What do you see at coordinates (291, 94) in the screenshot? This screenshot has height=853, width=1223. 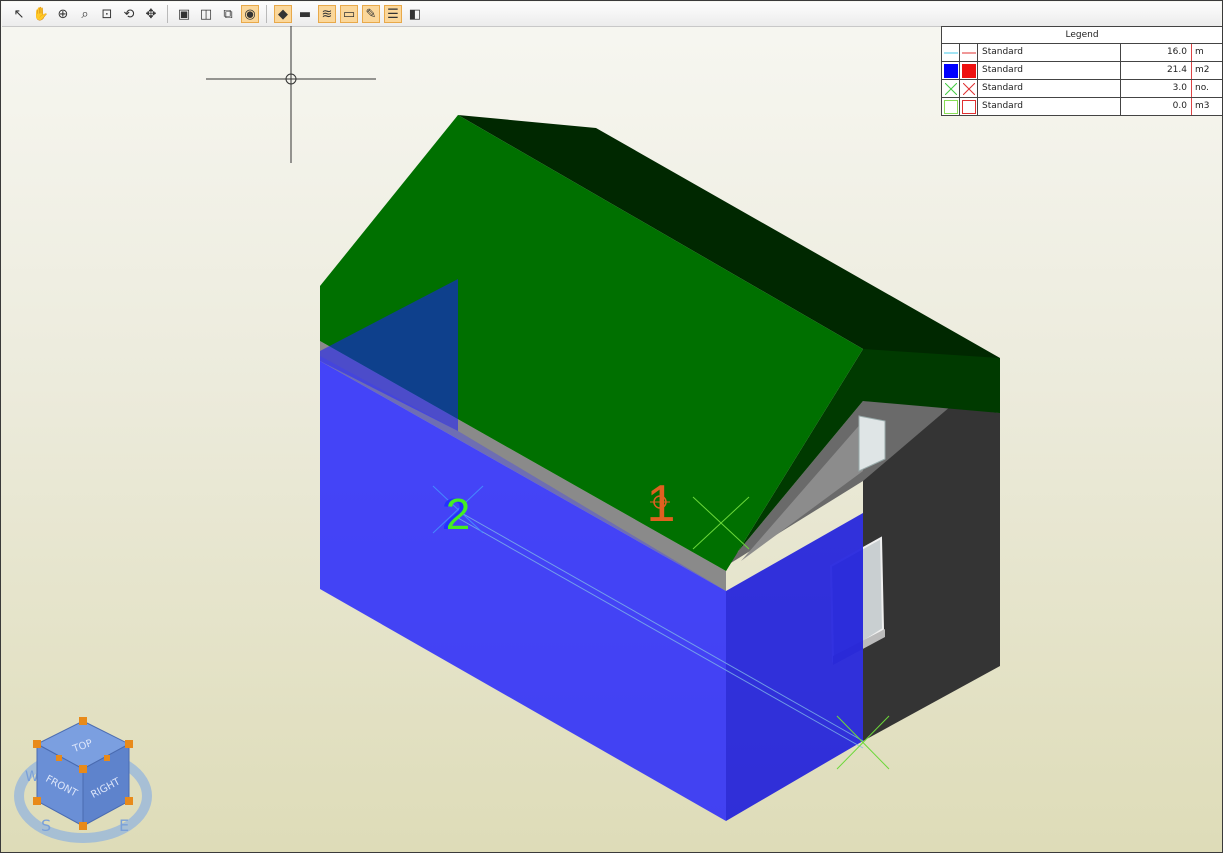 I see `crosshair-cursor-icon` at bounding box center [291, 94].